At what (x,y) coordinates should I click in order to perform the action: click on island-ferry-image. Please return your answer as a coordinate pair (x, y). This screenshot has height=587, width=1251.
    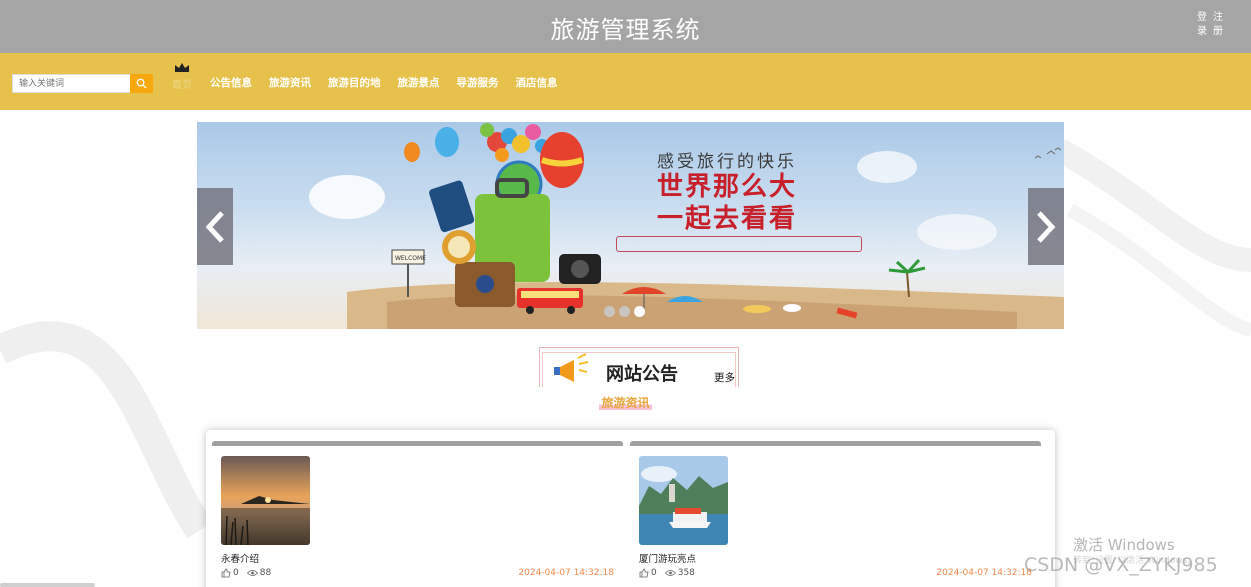
    Looking at the image, I should click on (683, 500).